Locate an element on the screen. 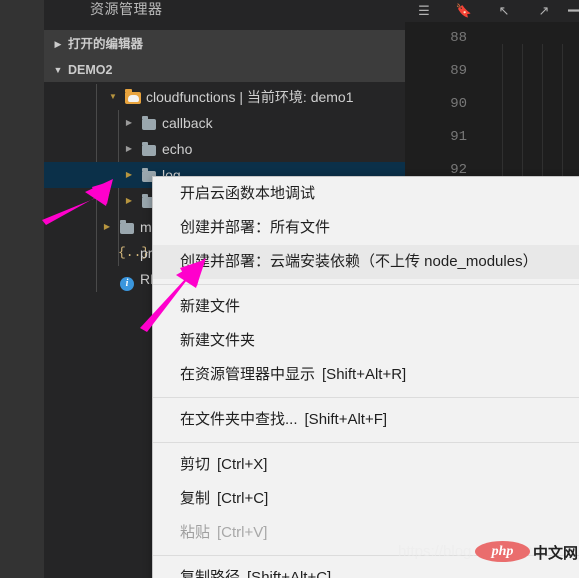 The width and height of the screenshot is (579, 578). menu-item-shortcut: [Ctrl+V] is located at coordinates (242, 532).